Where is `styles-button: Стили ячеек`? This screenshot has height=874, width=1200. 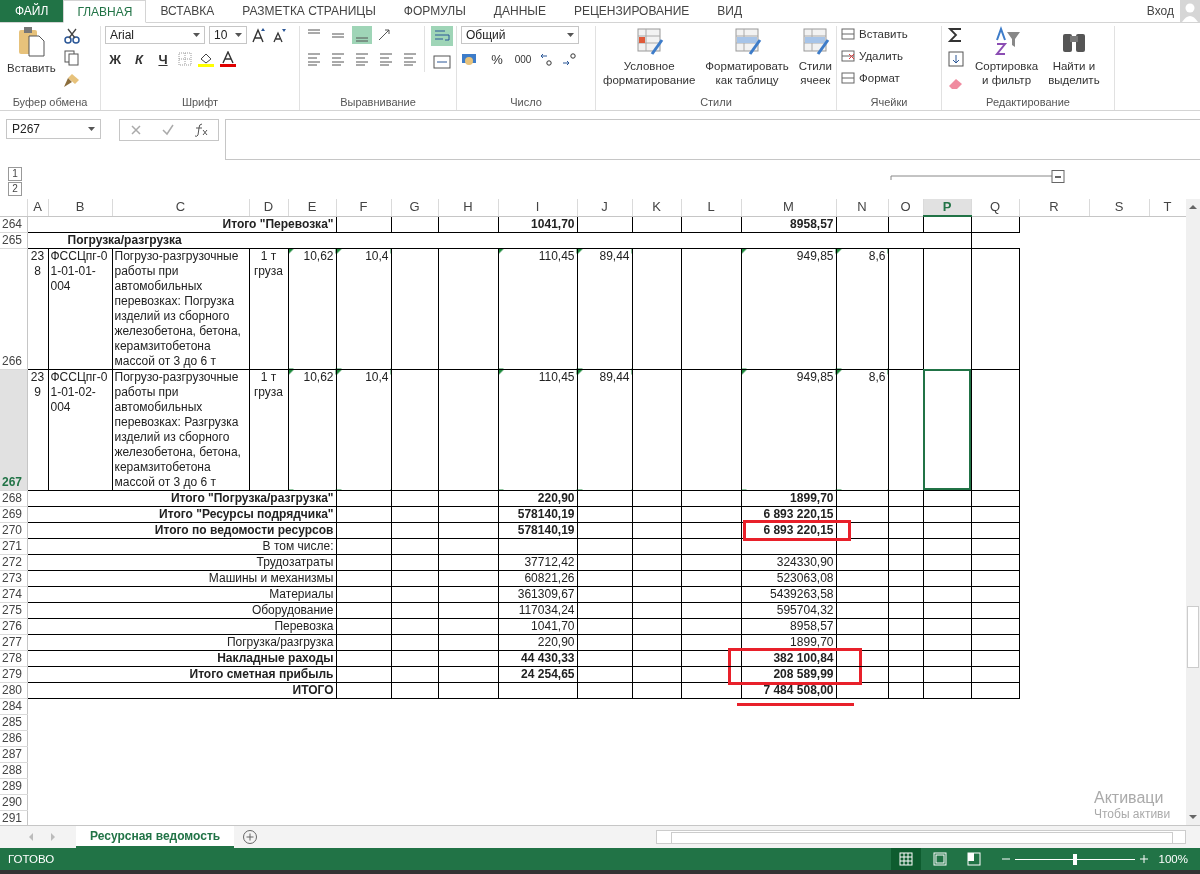
styles-button: Стили ячеек is located at coordinates (815, 56).